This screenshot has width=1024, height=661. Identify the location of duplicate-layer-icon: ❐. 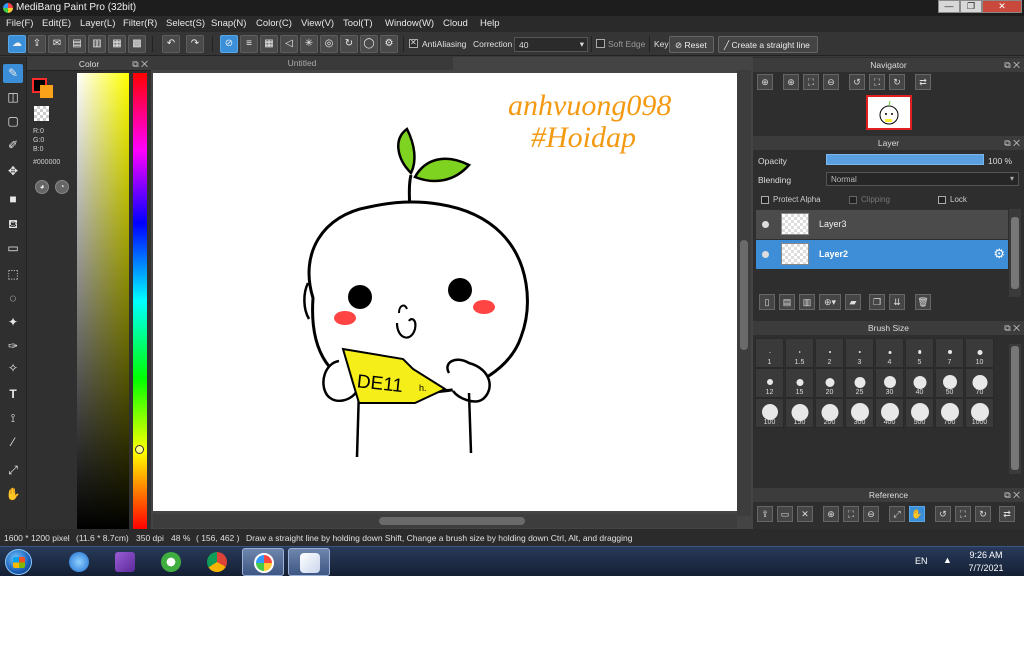
(877, 302).